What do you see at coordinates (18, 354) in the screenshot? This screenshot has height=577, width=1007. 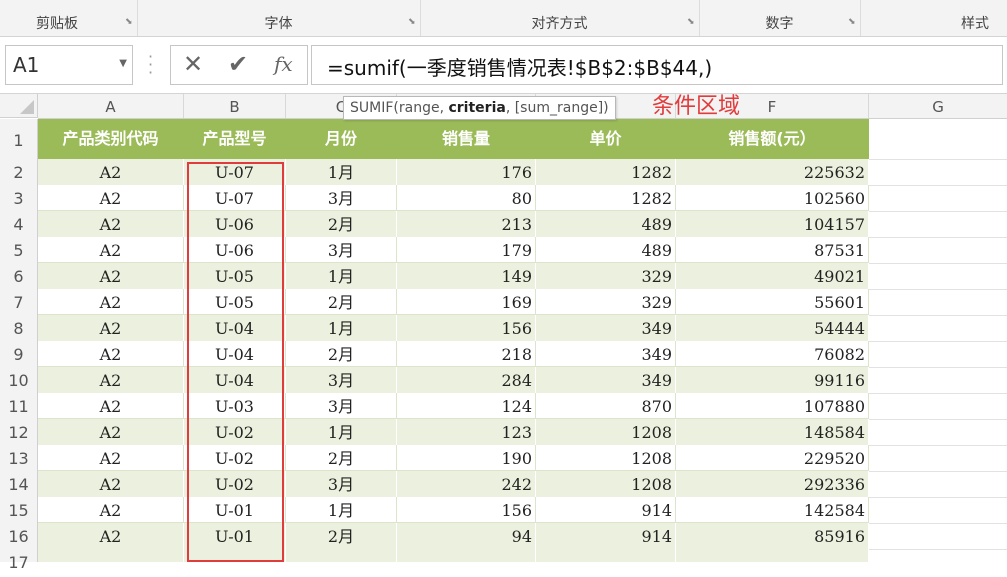 I see `row-header: 9` at bounding box center [18, 354].